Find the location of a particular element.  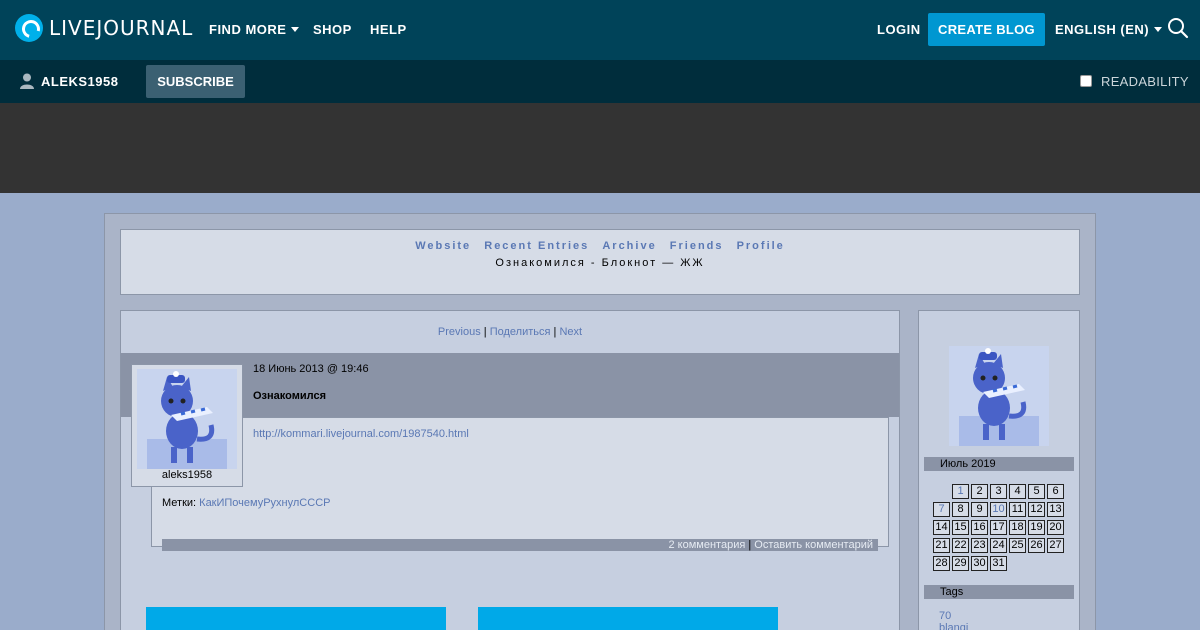

previous-link: Previous is located at coordinates (459, 332).